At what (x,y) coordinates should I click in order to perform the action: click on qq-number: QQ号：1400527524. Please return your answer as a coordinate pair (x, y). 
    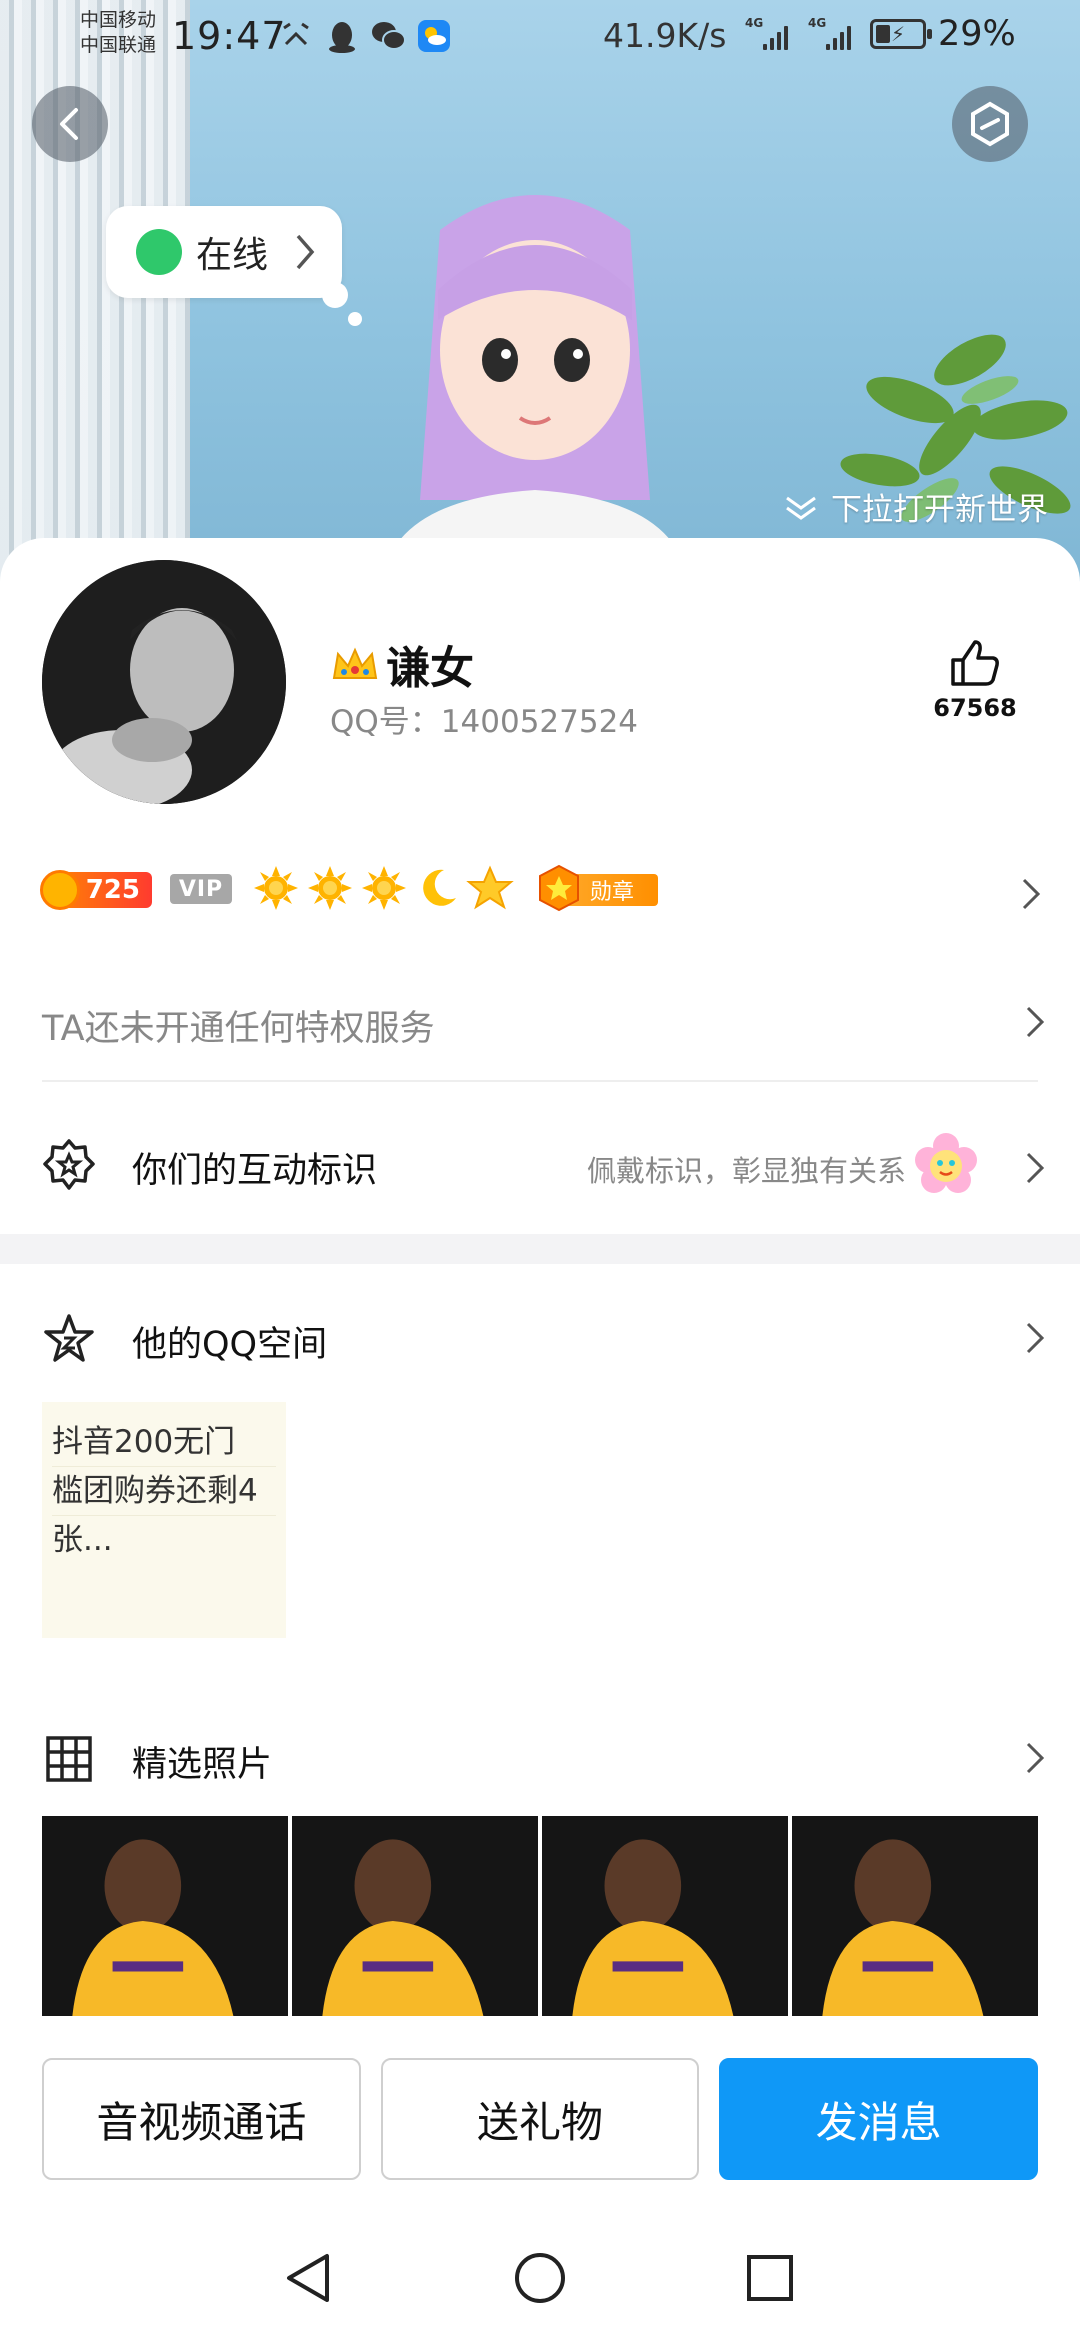
    Looking at the image, I should click on (484, 718).